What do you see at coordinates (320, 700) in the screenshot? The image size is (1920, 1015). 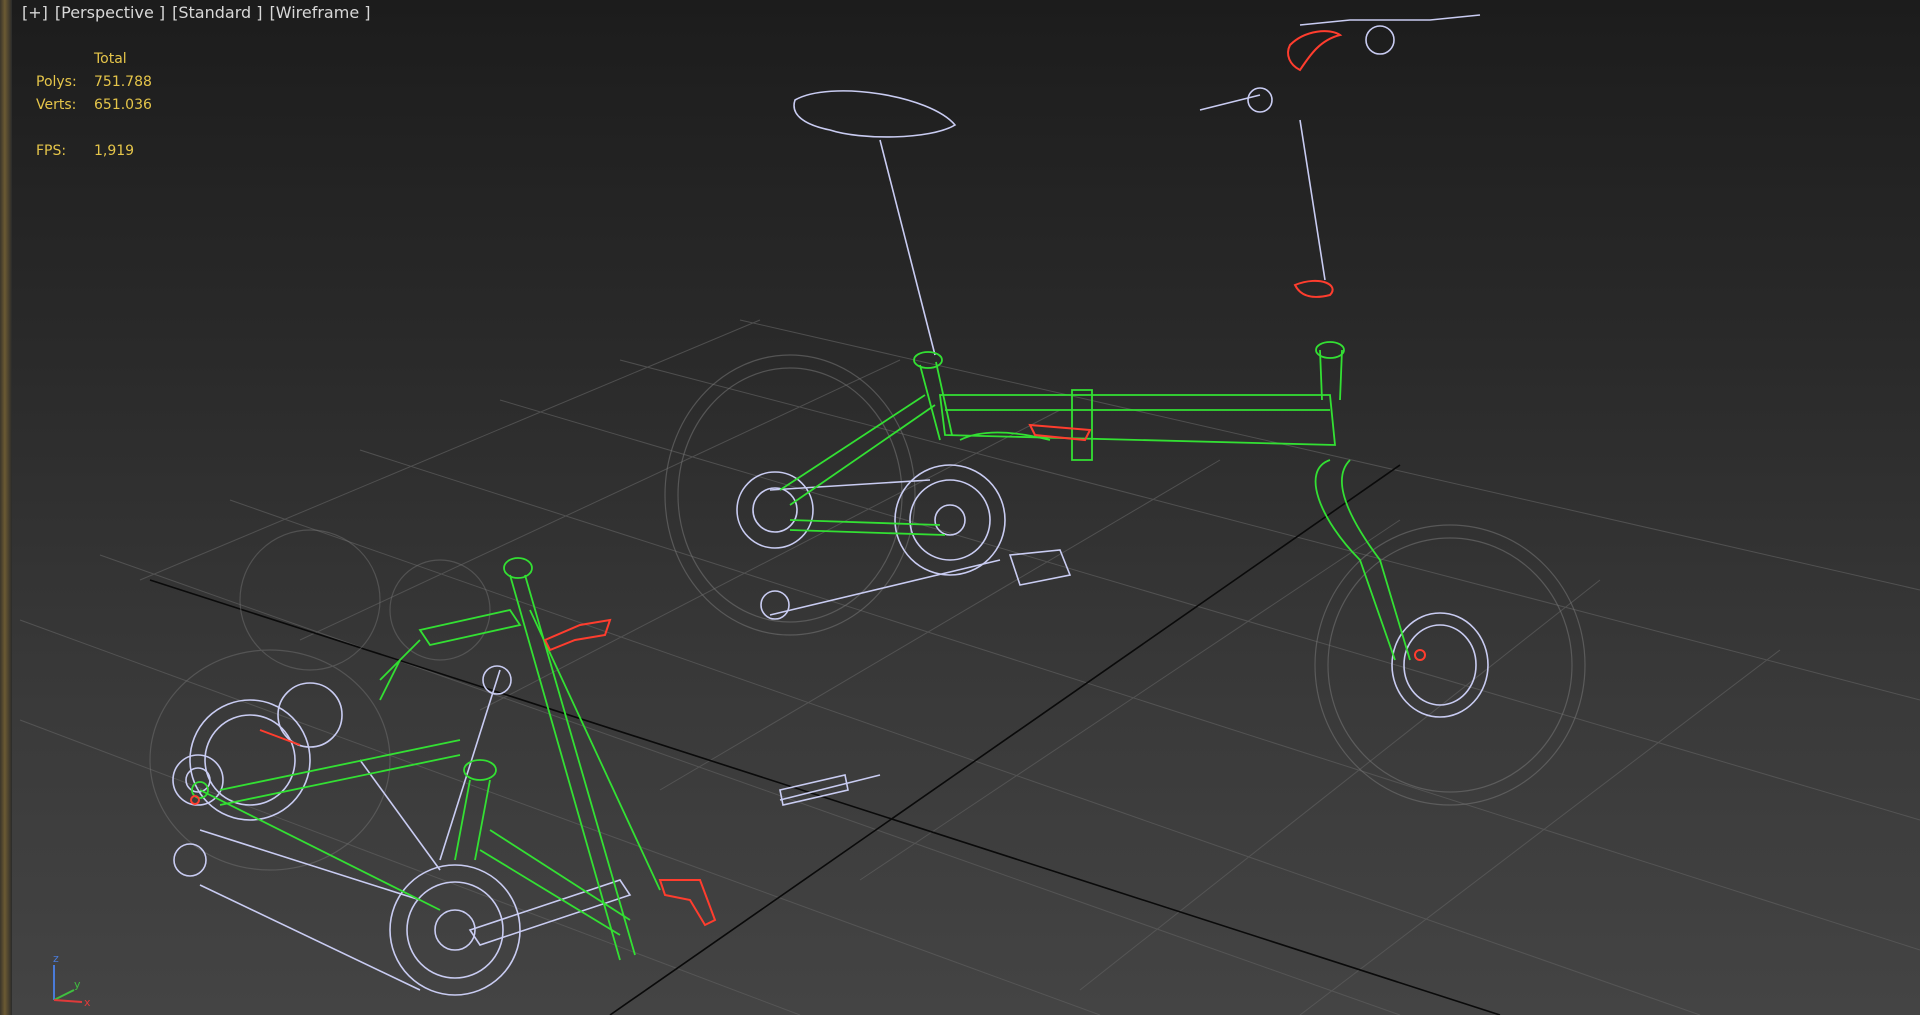 I see `folded-bike-wheels` at bounding box center [320, 700].